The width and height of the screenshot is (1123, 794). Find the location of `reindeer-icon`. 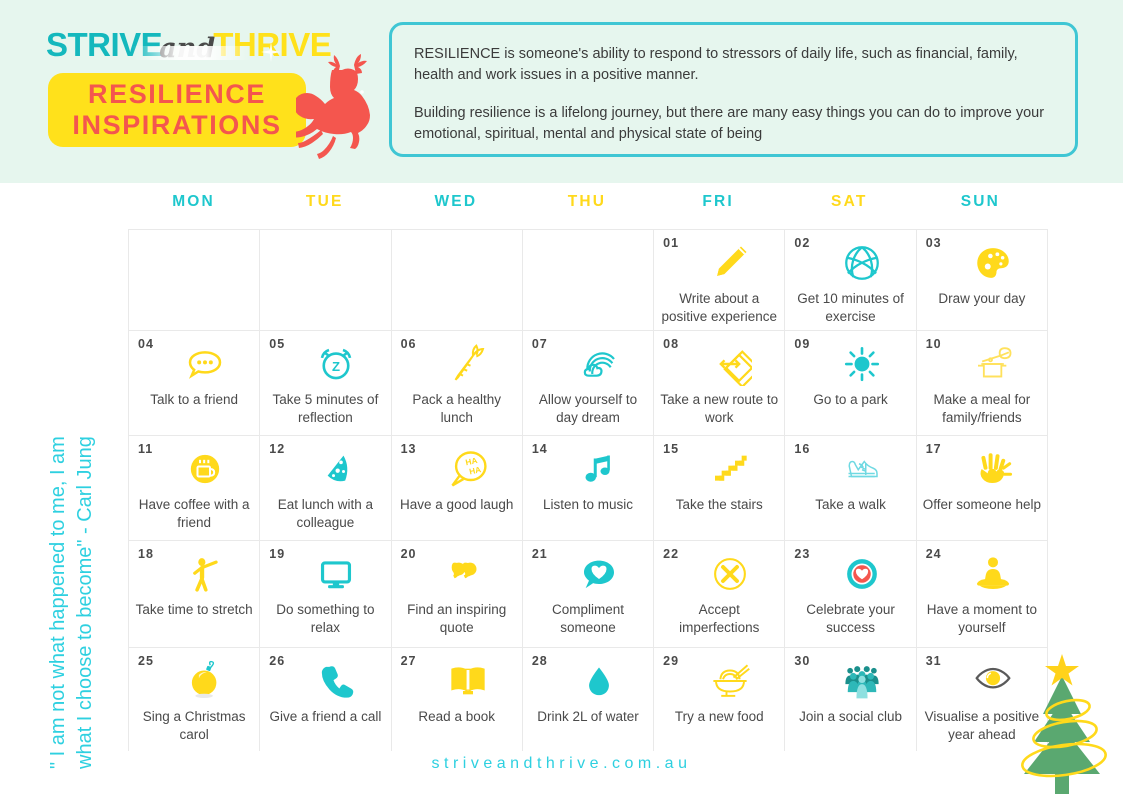

reindeer-icon is located at coordinates (333, 106).